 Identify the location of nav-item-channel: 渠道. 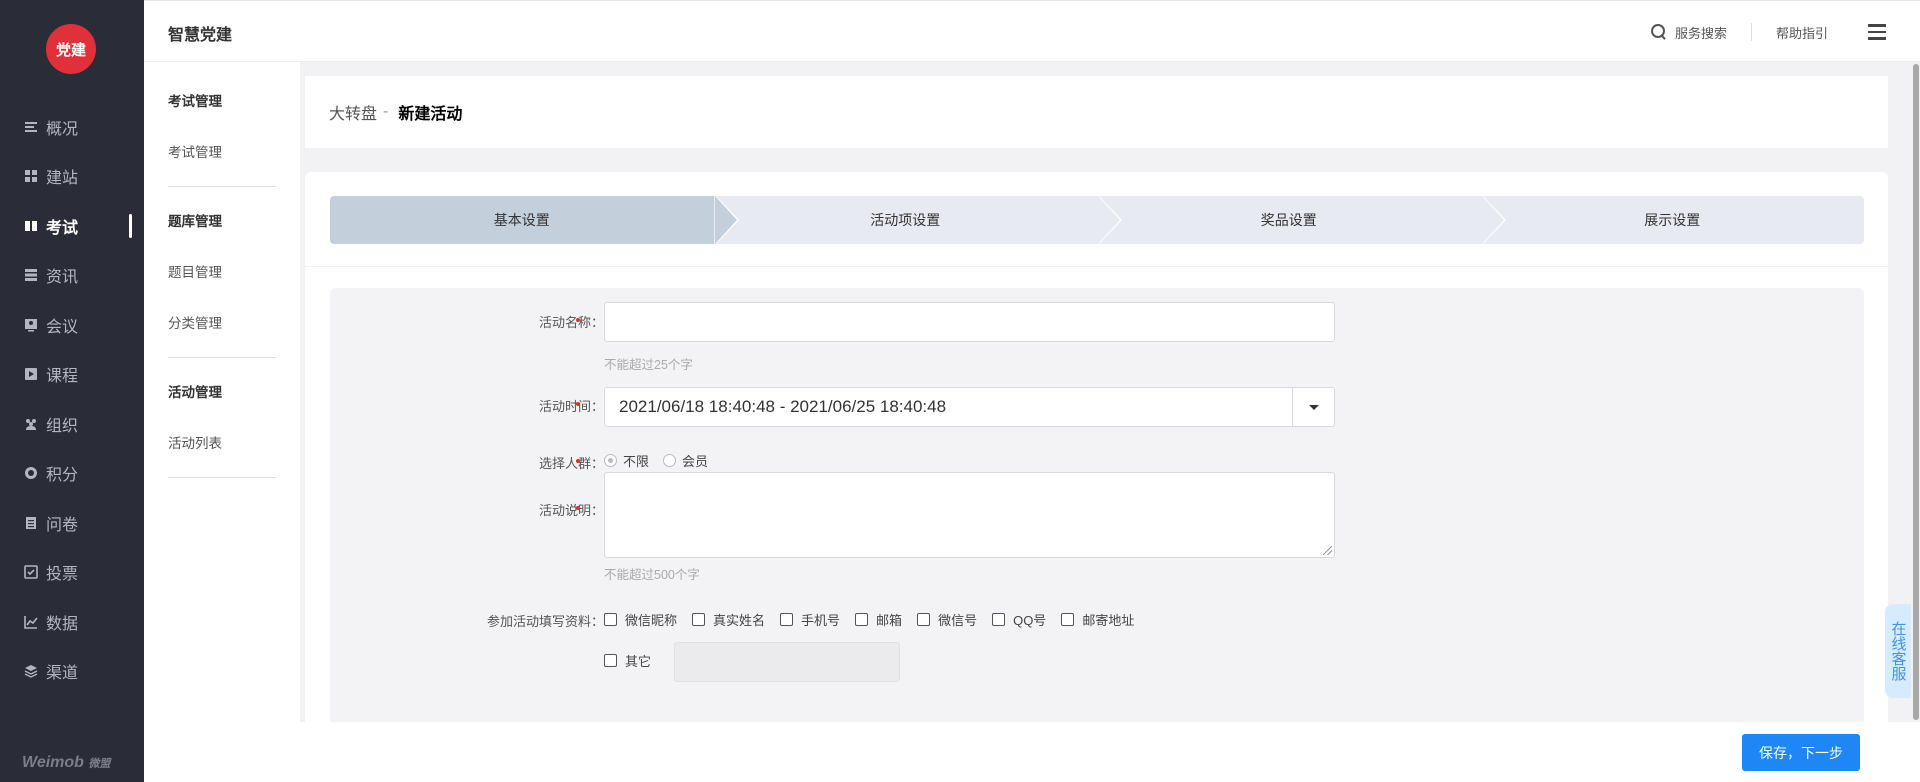
(72, 672).